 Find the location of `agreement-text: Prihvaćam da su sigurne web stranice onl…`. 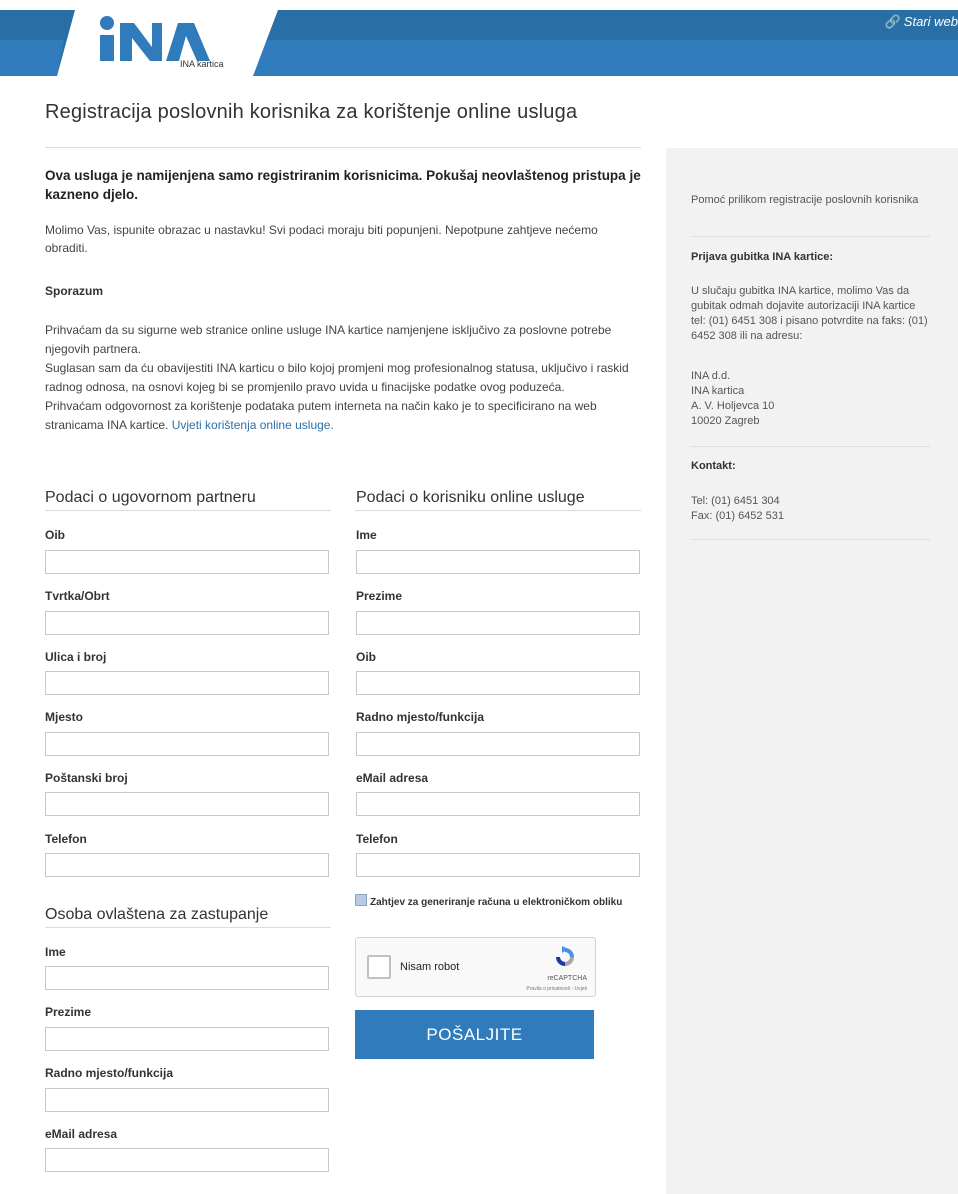

agreement-text: Prihvaćam da su sigurne web stranice onl… is located at coordinates (345, 378).